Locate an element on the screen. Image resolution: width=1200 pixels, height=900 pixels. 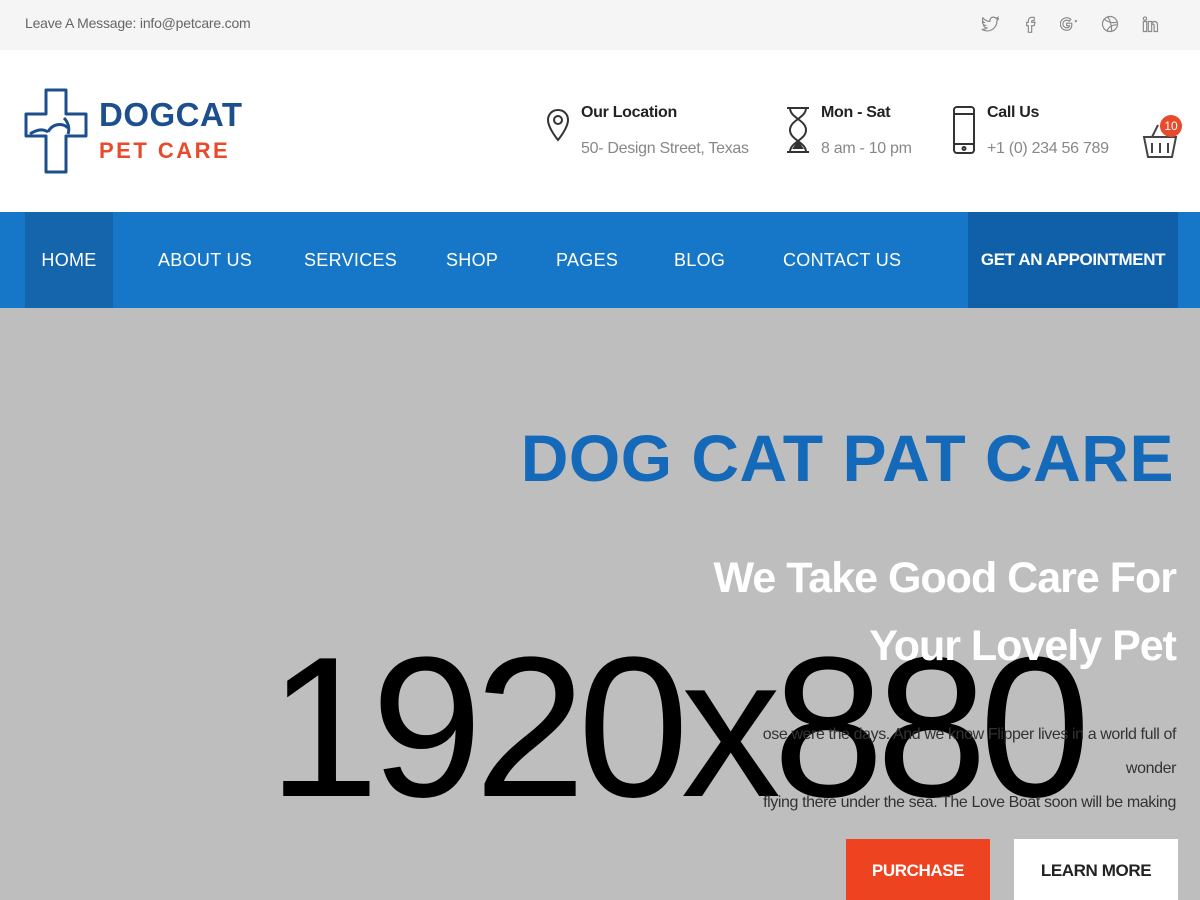
hero-subtitle: We Take Good Care For Your Lovely Pet is located at coordinates (926, 612).